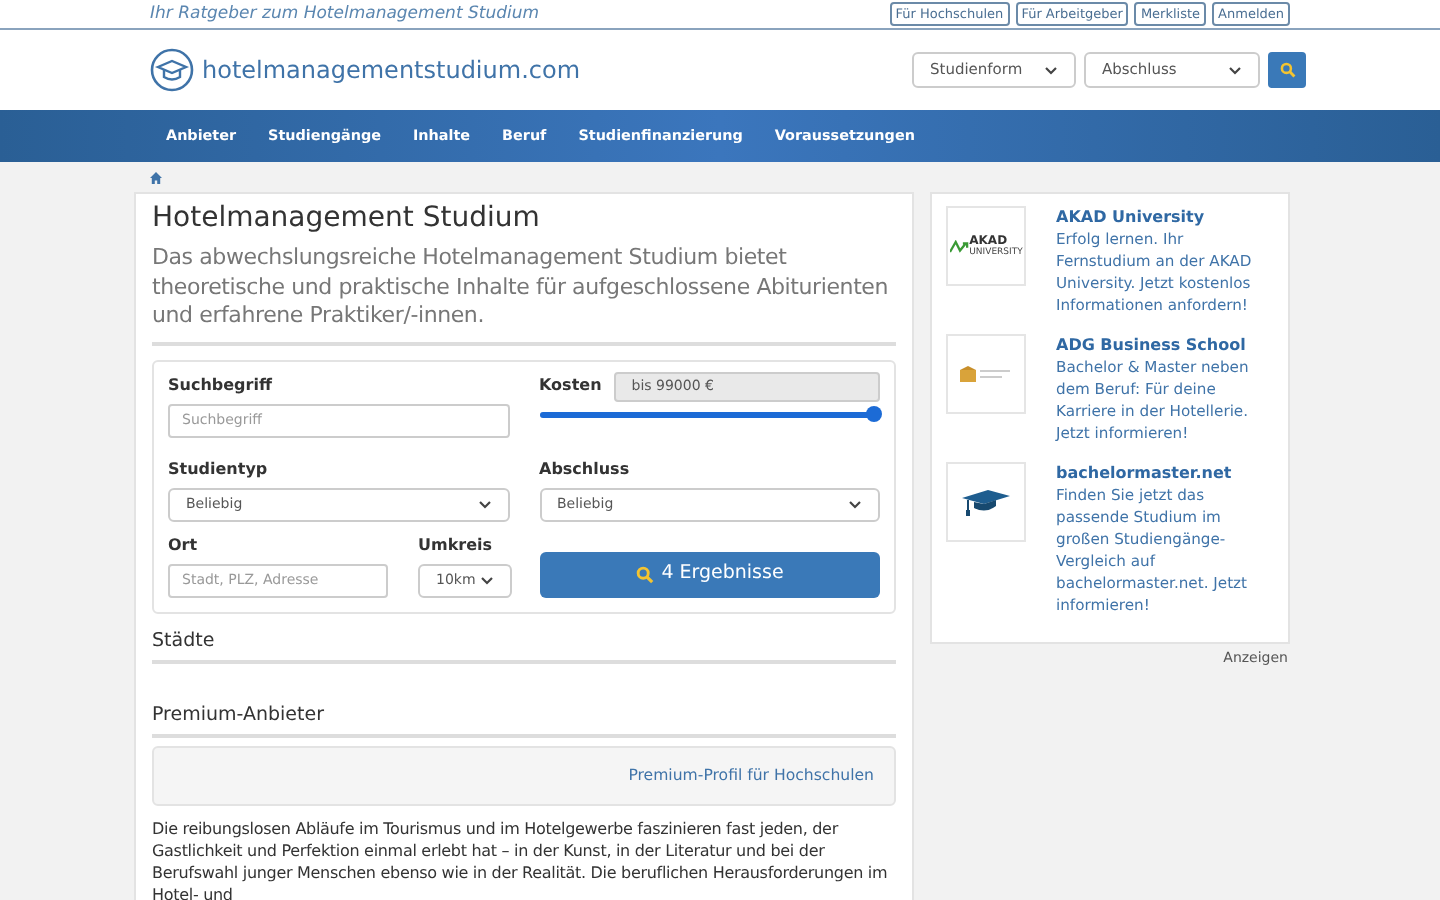  What do you see at coordinates (585, 469) in the screenshot?
I see `field-label: Abschluss` at bounding box center [585, 469].